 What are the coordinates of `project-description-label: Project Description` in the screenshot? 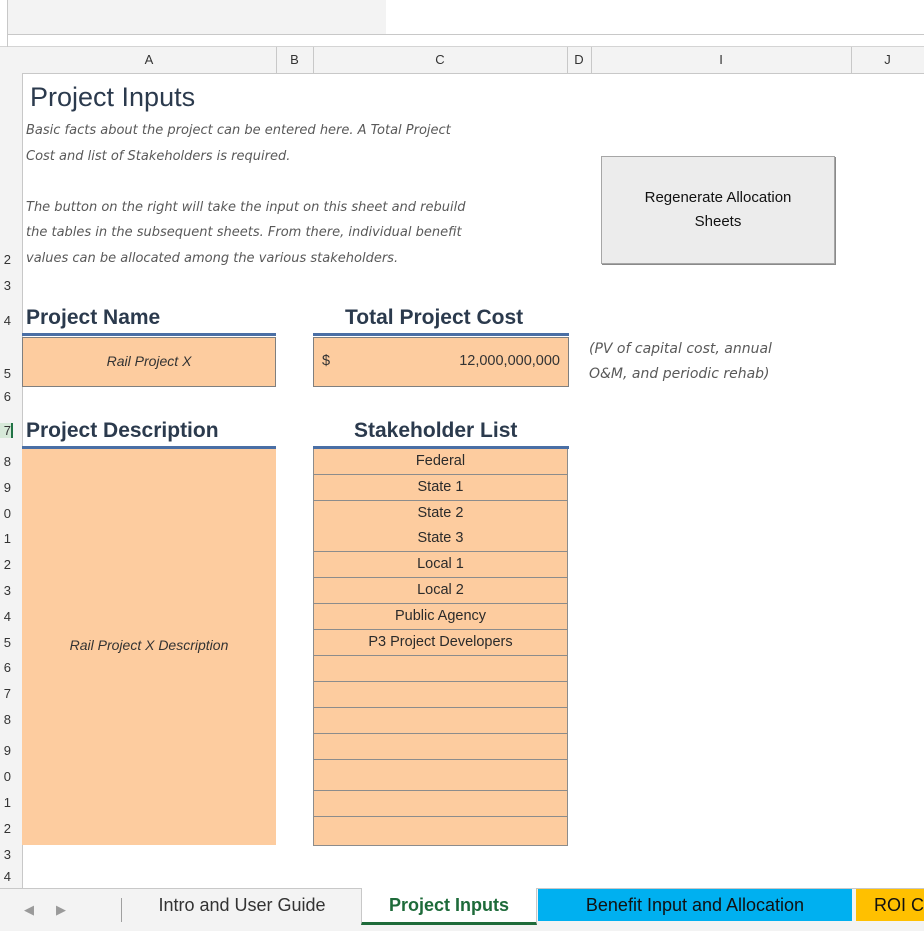 It's located at (122, 430).